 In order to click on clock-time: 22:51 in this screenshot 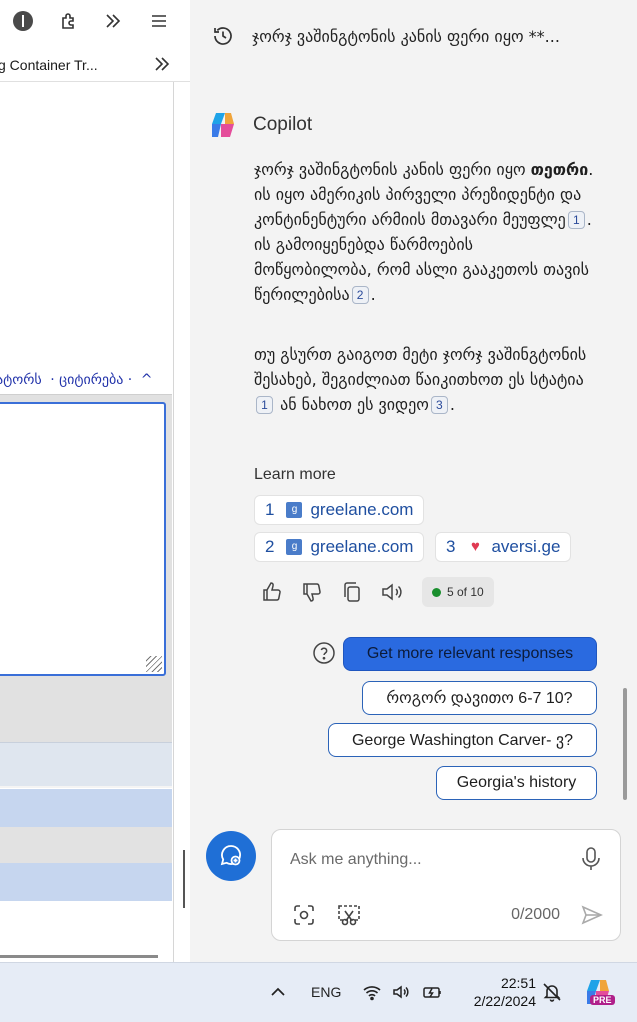, I will do `click(518, 983)`.